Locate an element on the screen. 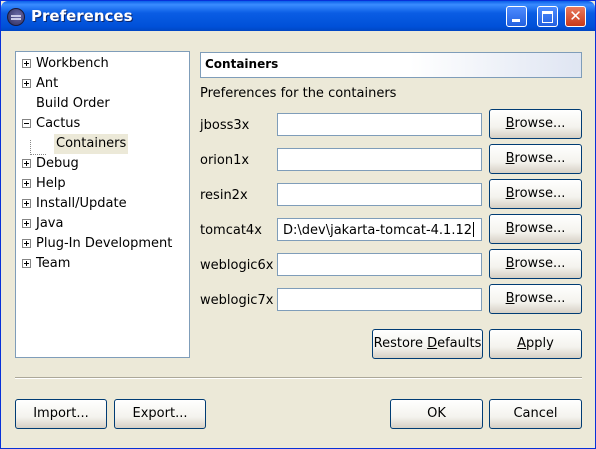 The height and width of the screenshot is (449, 596). tree-item-label: Debug is located at coordinates (57, 163).